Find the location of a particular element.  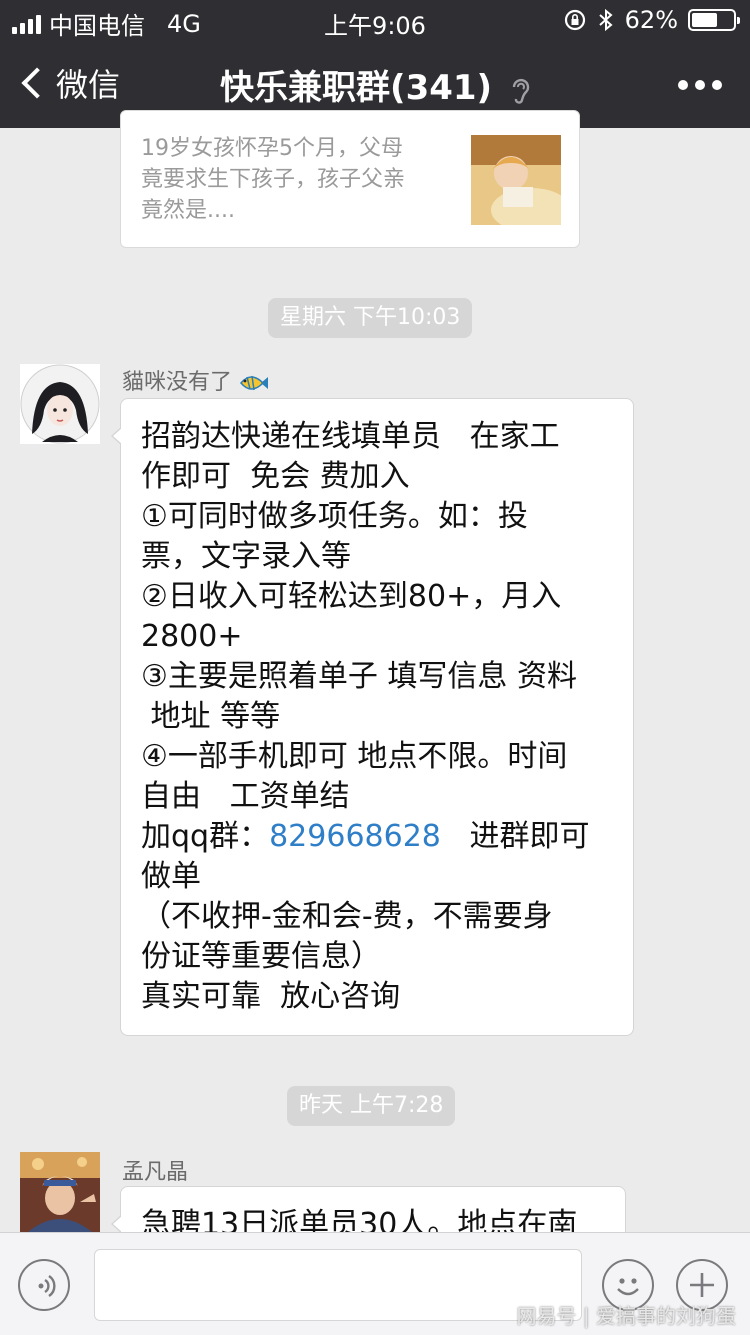

message-line: 2800+ is located at coordinates (192, 636).